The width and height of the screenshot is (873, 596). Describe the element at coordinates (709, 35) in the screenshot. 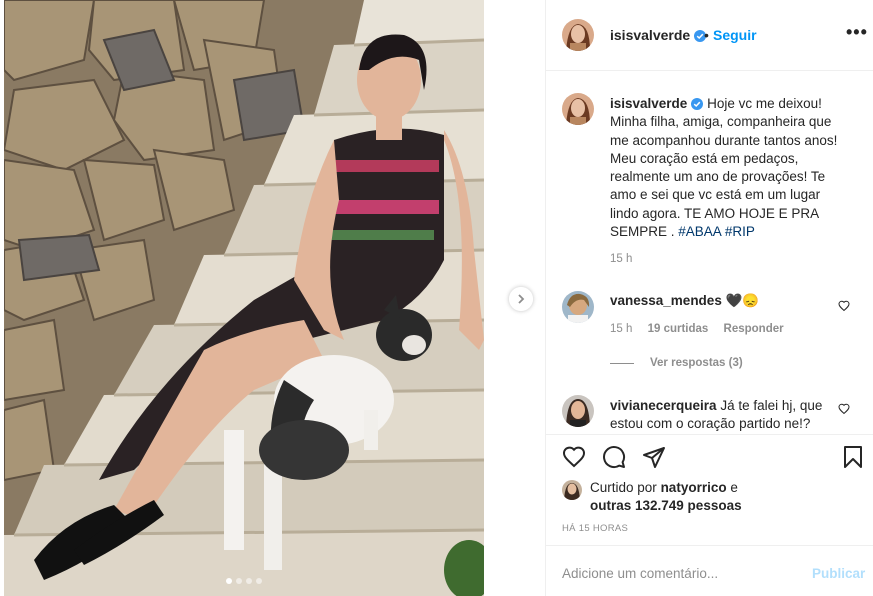

I see `post-header: isisvalverde • Seguir •••` at that location.